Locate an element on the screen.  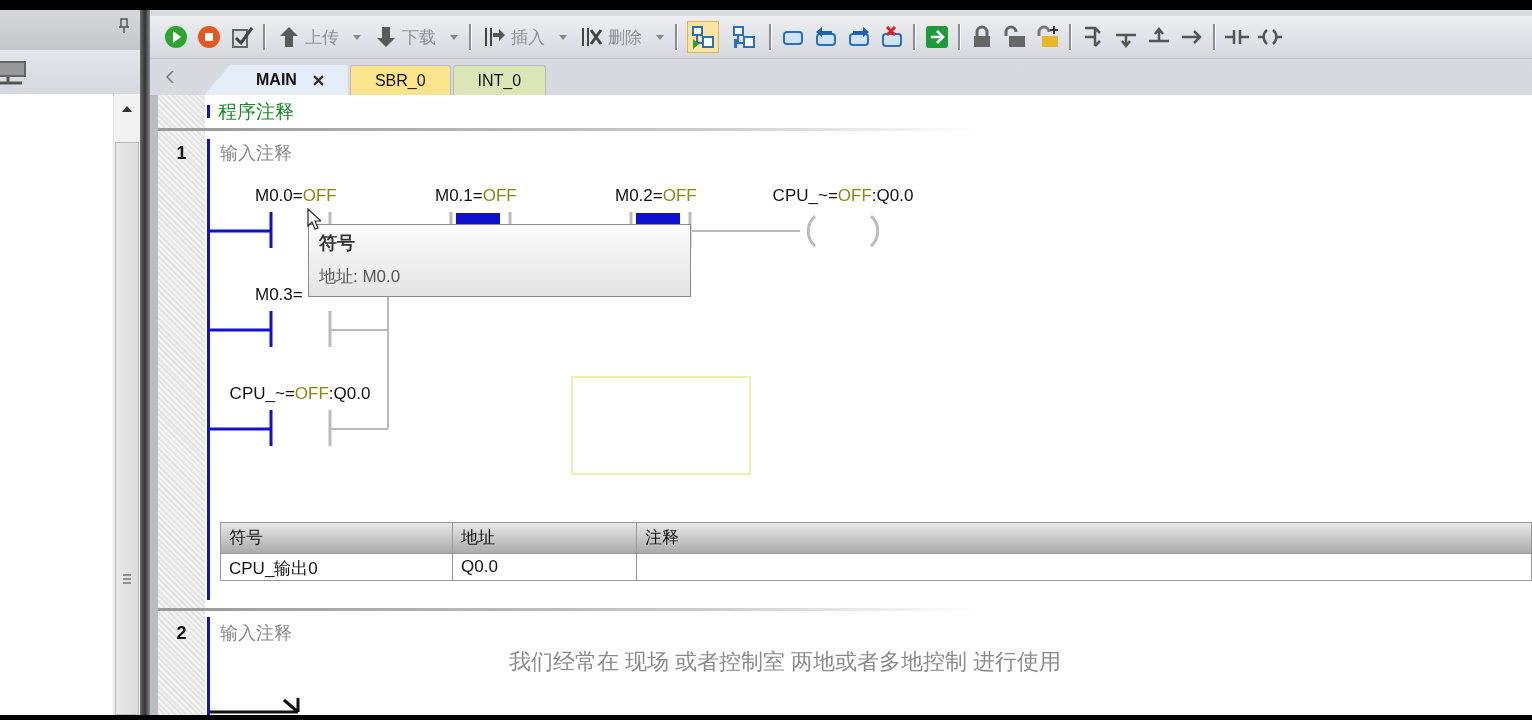
operand-label: M0.1=OFF is located at coordinates (476, 196).